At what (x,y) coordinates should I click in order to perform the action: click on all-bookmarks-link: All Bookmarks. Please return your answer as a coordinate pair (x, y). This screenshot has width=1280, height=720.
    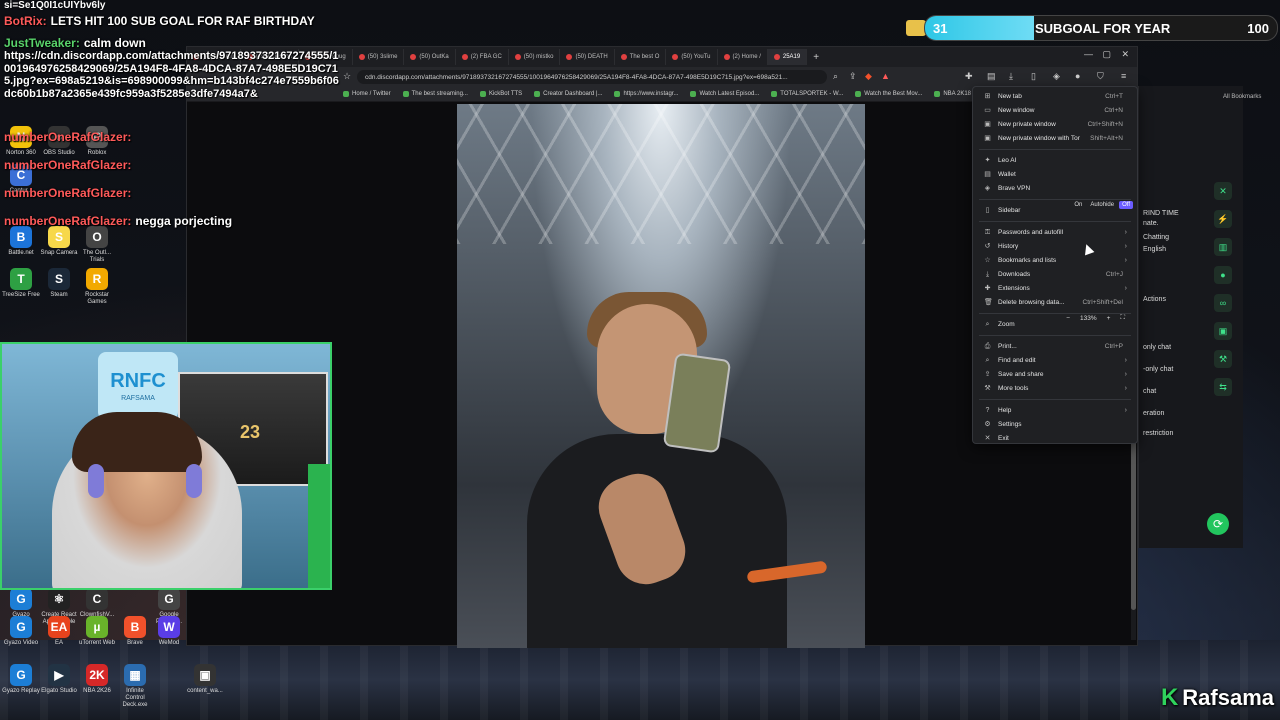
    Looking at the image, I should click on (1242, 97).